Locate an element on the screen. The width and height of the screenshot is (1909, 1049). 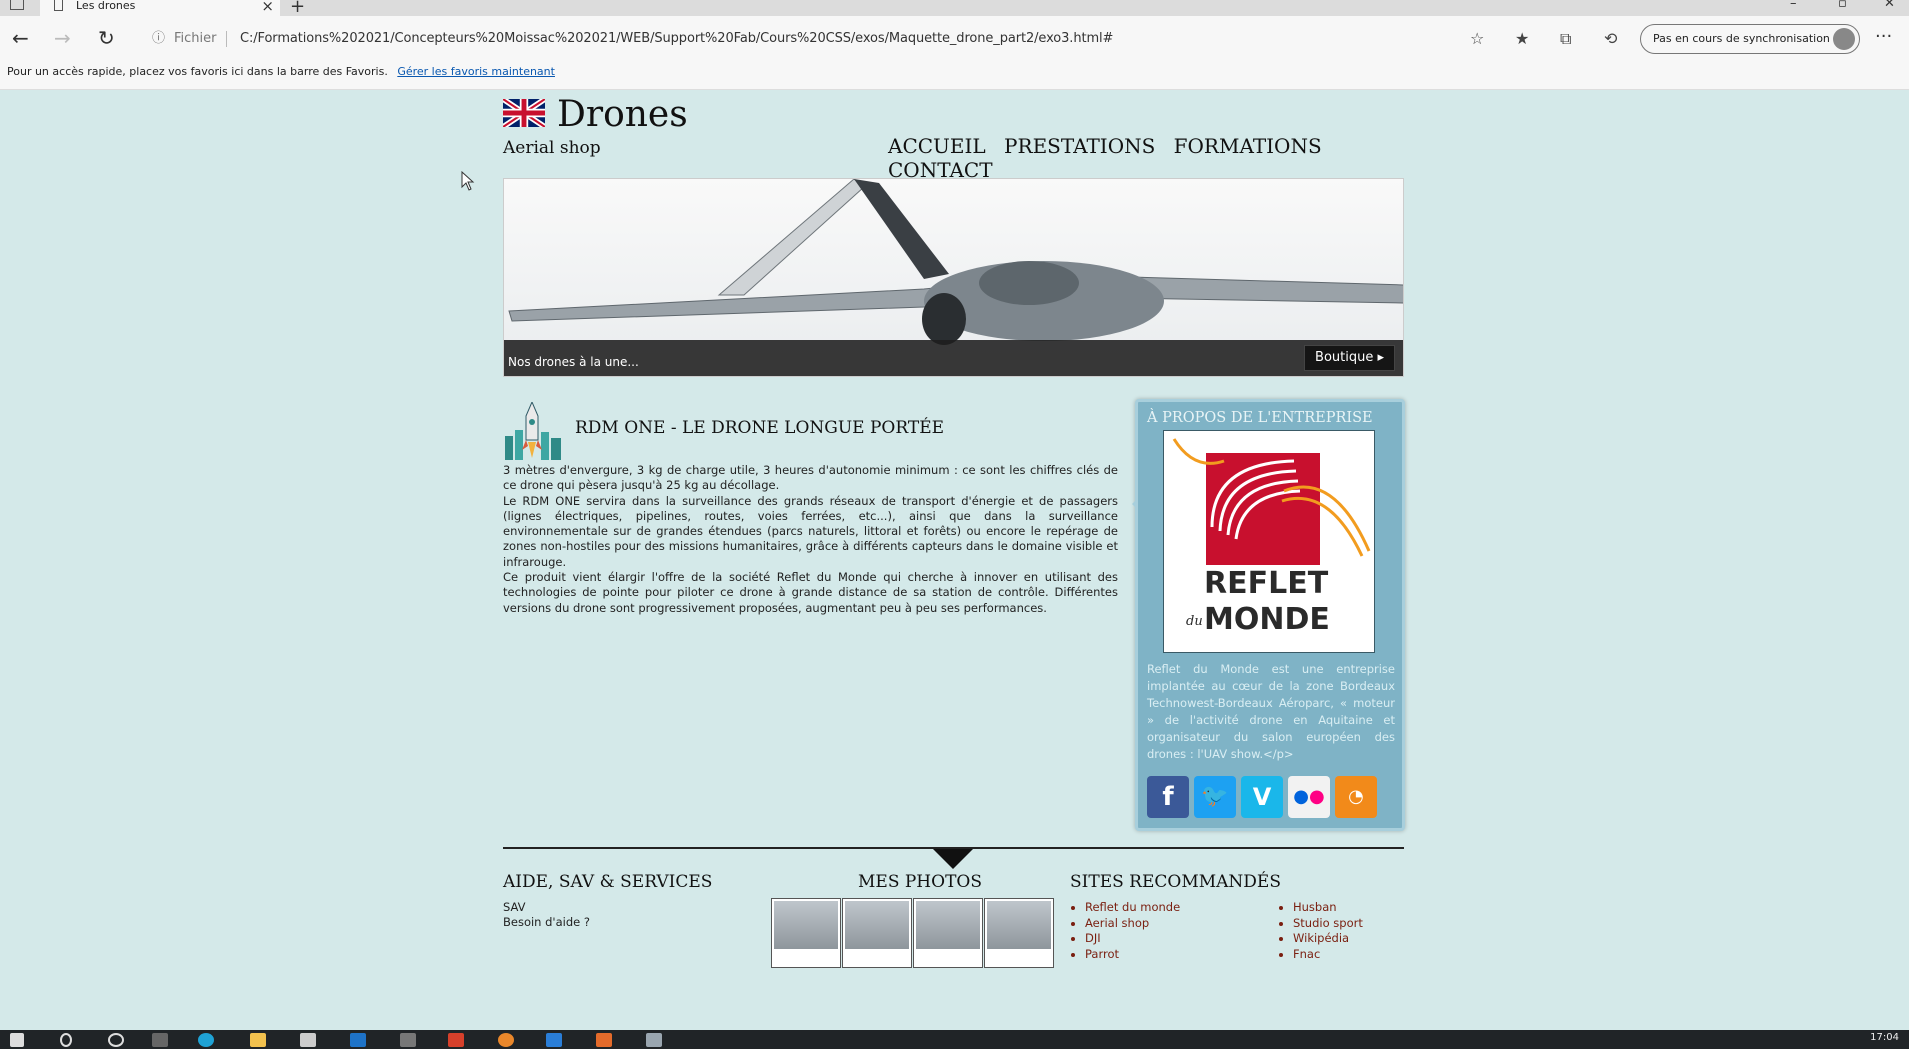
info-icon: ⓘ is located at coordinates (158, 39).